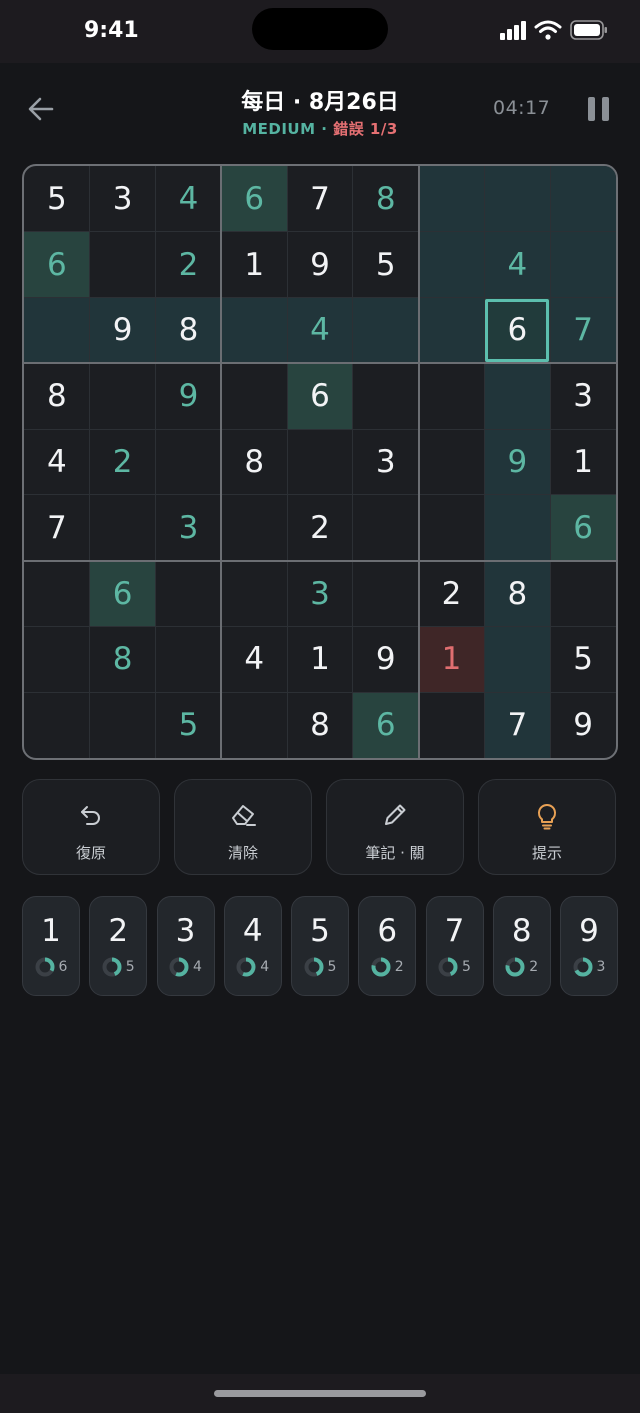 The height and width of the screenshot is (1413, 640). Describe the element at coordinates (244, 815) in the screenshot. I see `eraser-icon` at that location.